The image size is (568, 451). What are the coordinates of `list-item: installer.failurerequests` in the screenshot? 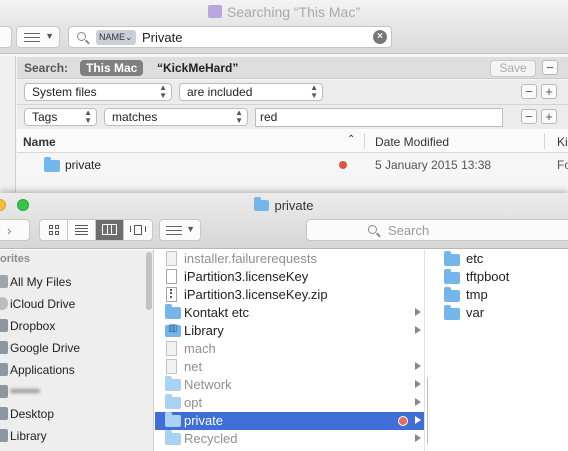 It's located at (289, 259).